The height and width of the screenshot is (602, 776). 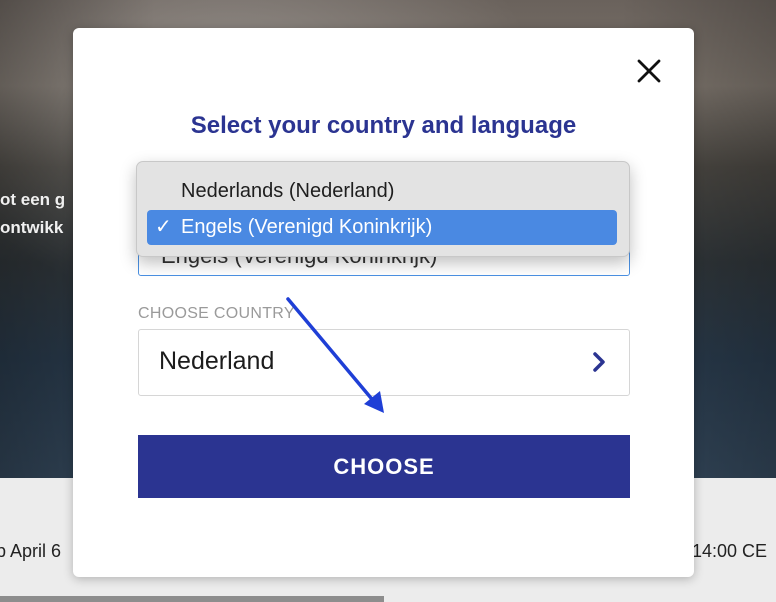 What do you see at coordinates (288, 191) in the screenshot?
I see `language-option-label: Nederlands (Nederland)` at bounding box center [288, 191].